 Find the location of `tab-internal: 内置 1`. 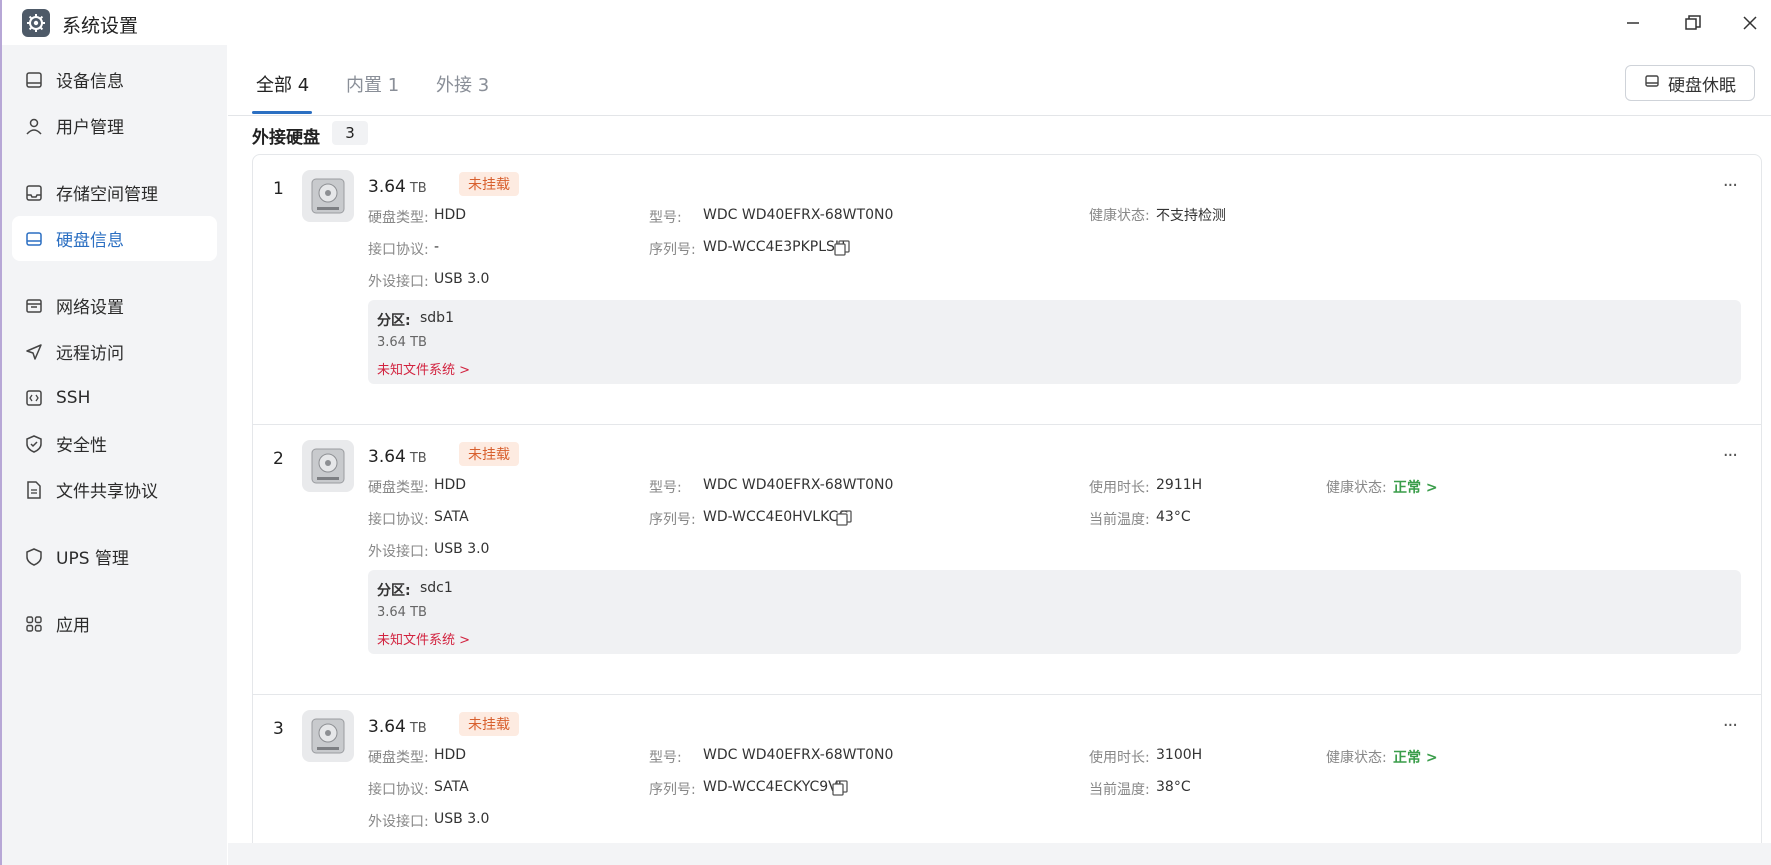

tab-internal: 内置 1 is located at coordinates (372, 84).